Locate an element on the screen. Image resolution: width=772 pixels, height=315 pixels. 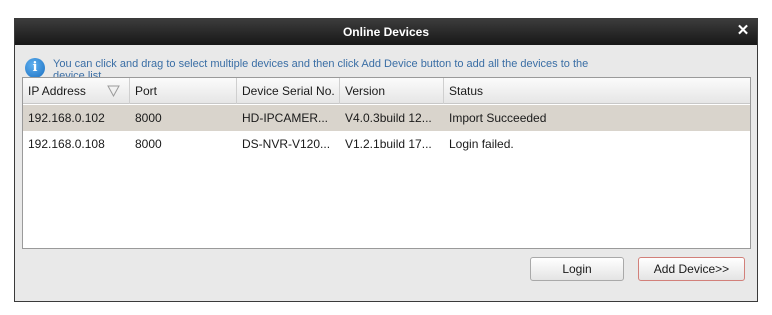
cell-status: Import Succeeded is located at coordinates (498, 118).